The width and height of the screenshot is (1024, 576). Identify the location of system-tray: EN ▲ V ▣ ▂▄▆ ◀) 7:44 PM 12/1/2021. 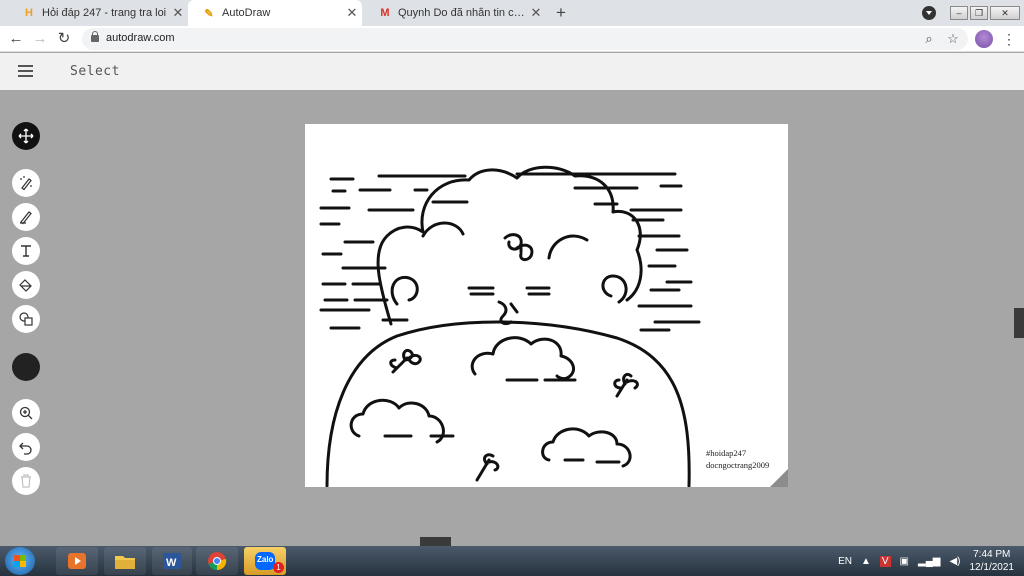
(931, 561).